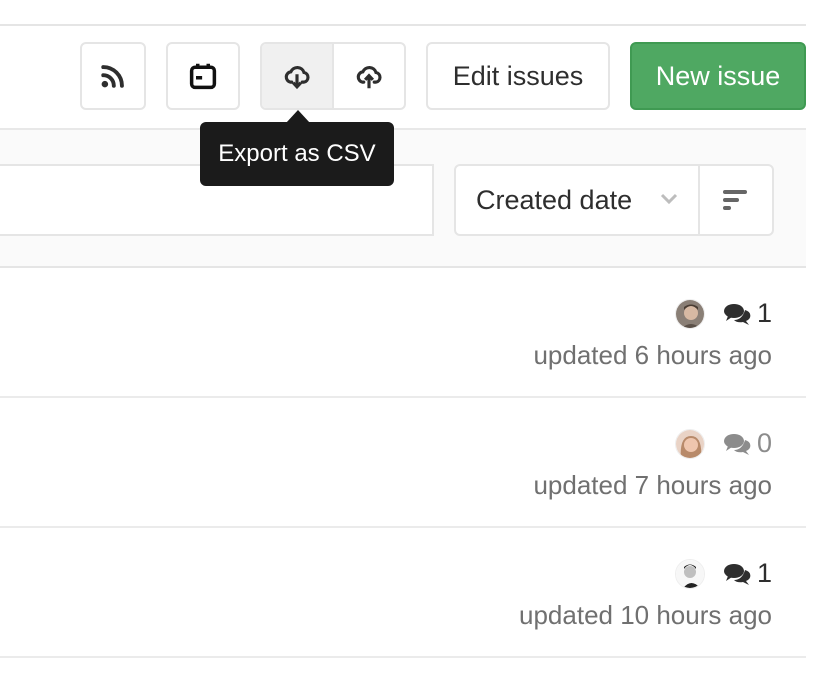  I want to click on export-import-group, so click(333, 76).